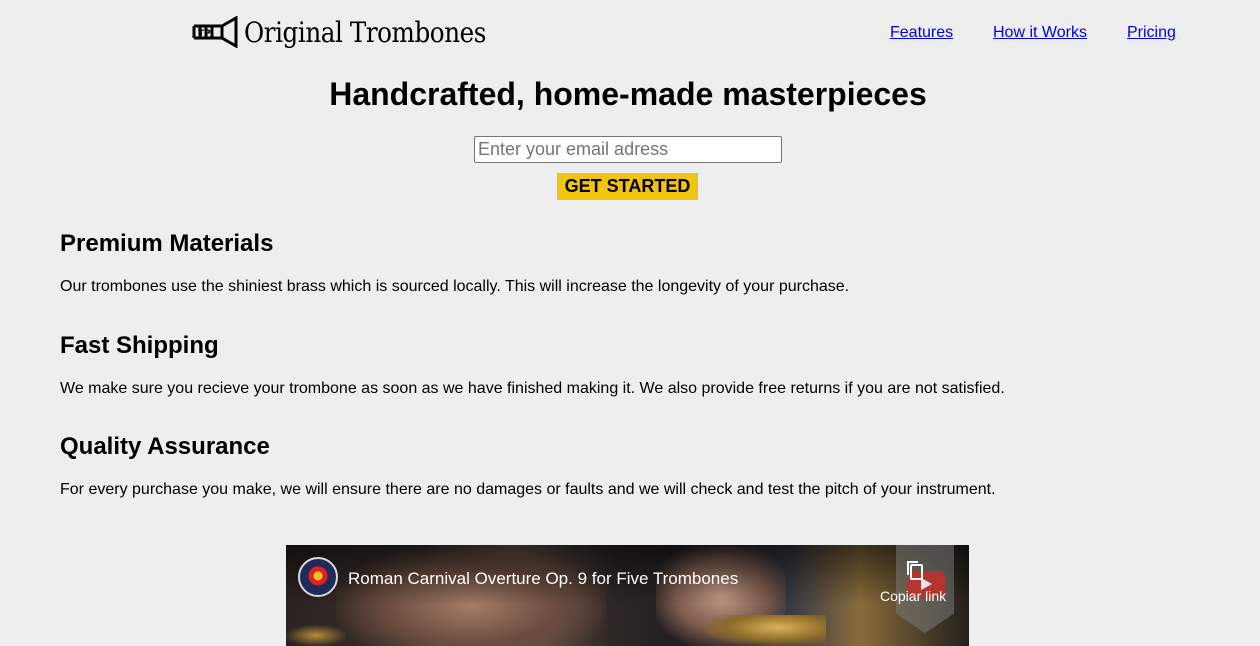 This screenshot has width=1260, height=646. Describe the element at coordinates (913, 596) in the screenshot. I see `copy-link-label: Copiar link` at that location.